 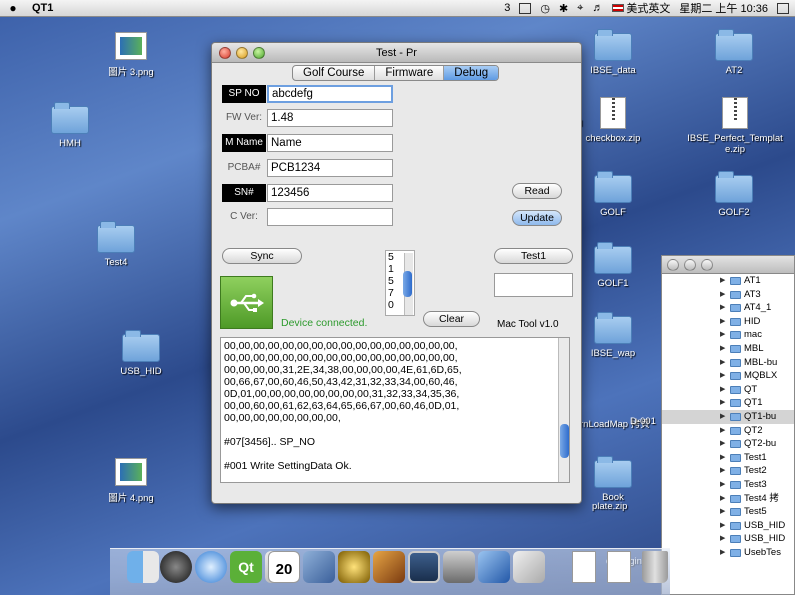 What do you see at coordinates (284, 567) in the screenshot?
I see `calendar-icon: 20` at bounding box center [284, 567].